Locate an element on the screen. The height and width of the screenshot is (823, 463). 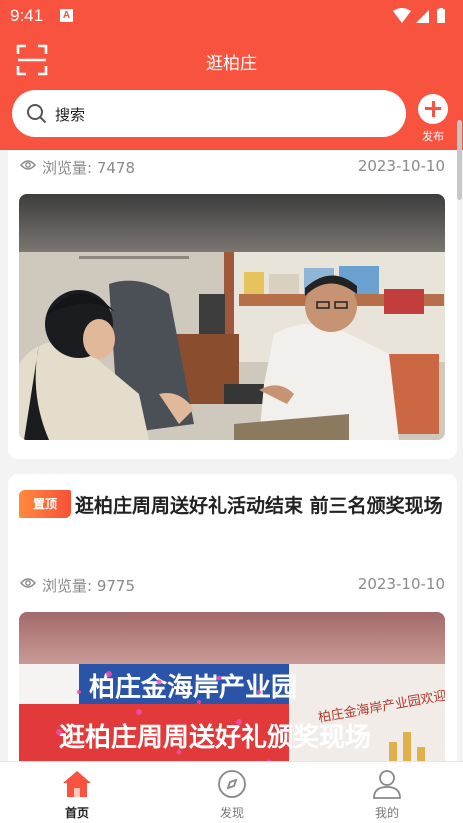
notification-a-icon: A is located at coordinates (66, 15).